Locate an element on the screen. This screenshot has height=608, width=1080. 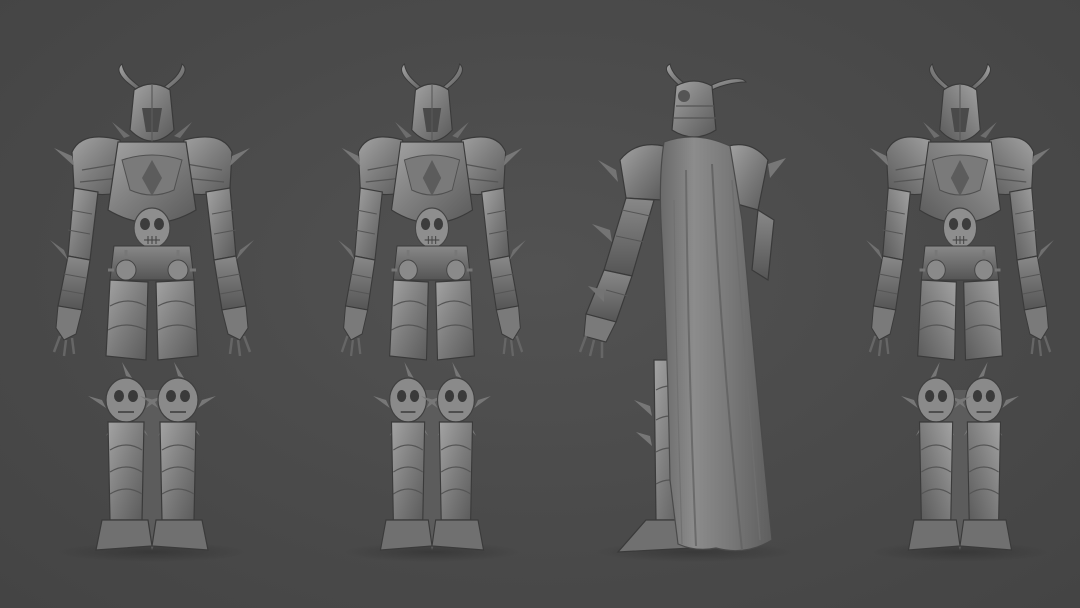
knight-three-quarter-side-render is located at coordinates (960, 313).